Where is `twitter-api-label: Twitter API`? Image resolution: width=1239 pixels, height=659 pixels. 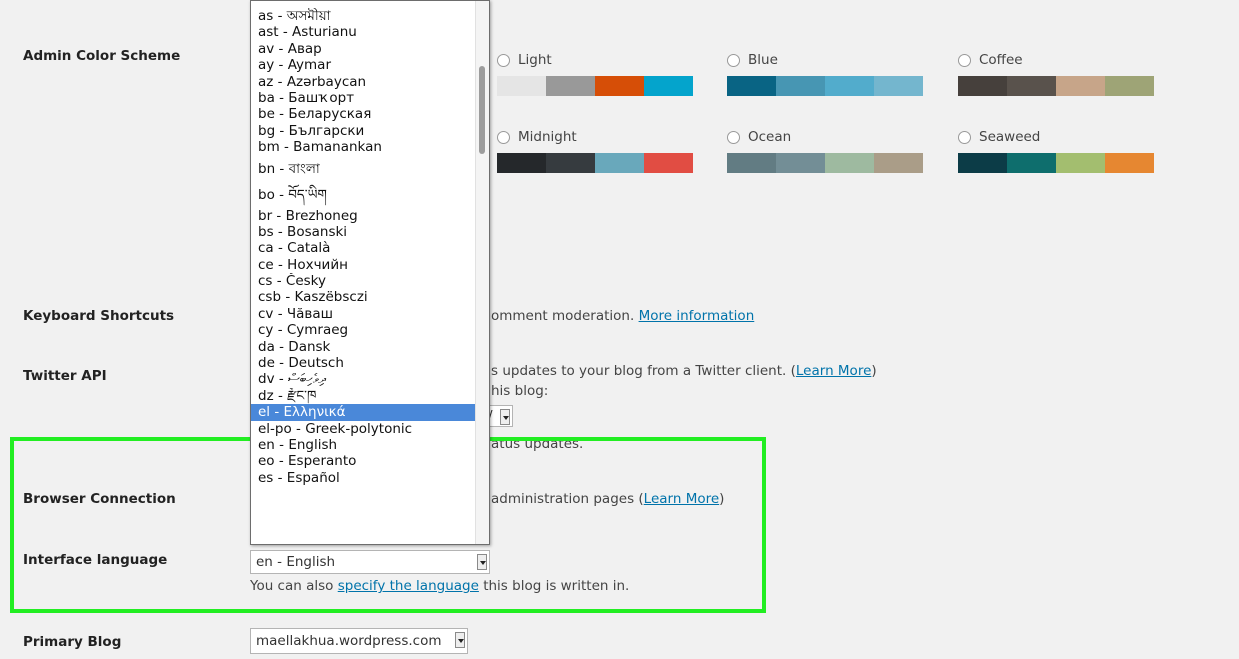
twitter-api-label: Twitter API is located at coordinates (65, 376).